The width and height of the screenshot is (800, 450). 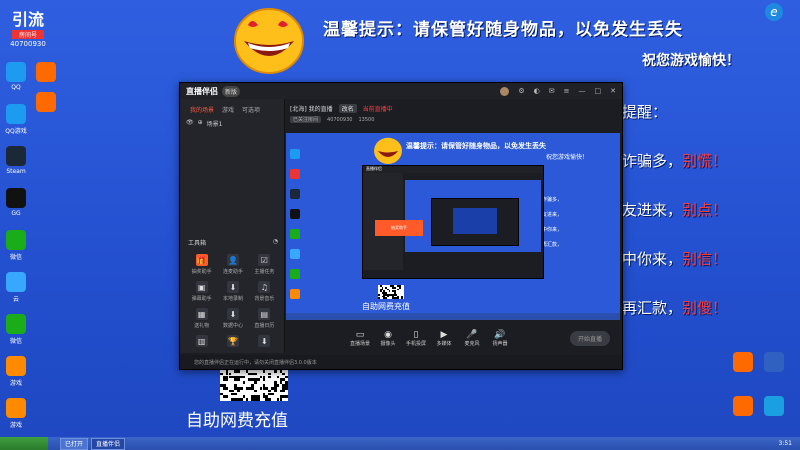 What do you see at coordinates (16, 131) in the screenshot?
I see `desktop-icon-label: QQ游戏` at bounding box center [16, 131].